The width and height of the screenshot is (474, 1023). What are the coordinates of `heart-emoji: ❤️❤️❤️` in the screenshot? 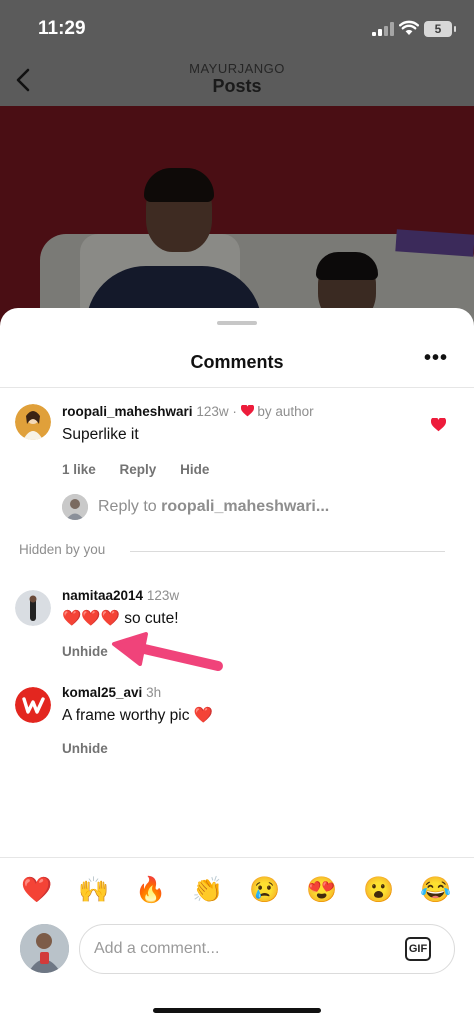 It's located at (91, 618).